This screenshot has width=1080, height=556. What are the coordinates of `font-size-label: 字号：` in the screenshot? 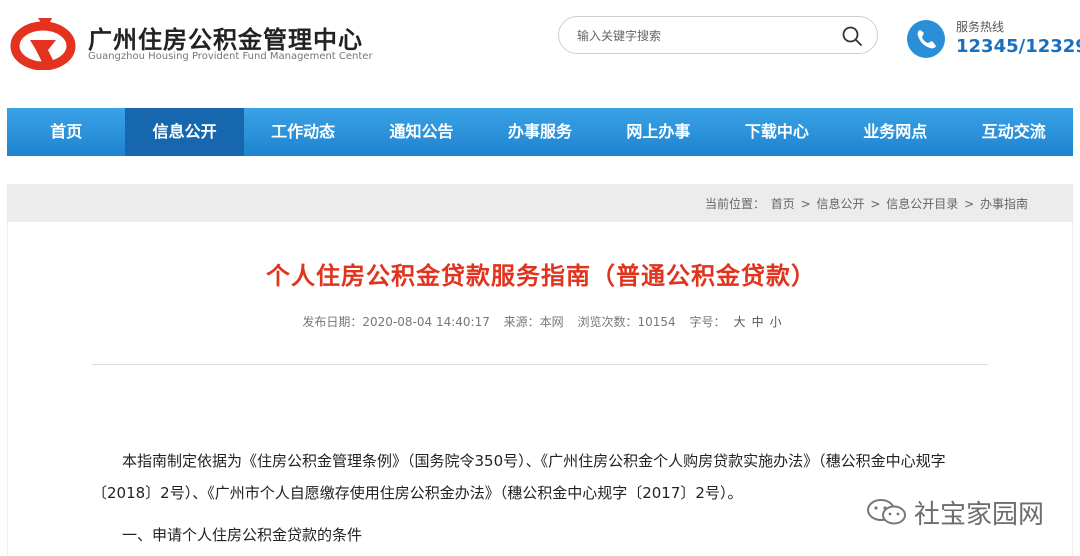 It's located at (707, 322).